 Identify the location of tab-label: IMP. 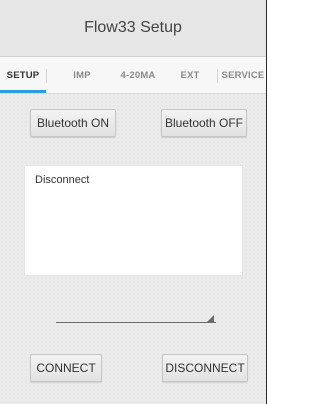
(82, 75).